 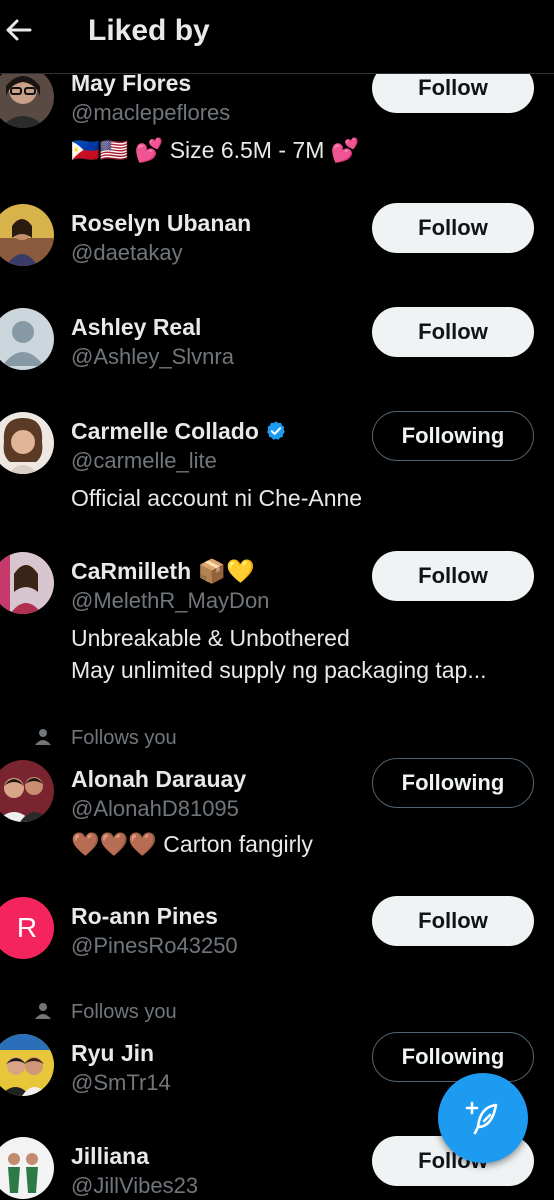 What do you see at coordinates (151, 112) in the screenshot?
I see `user-handle: @maclepeflores` at bounding box center [151, 112].